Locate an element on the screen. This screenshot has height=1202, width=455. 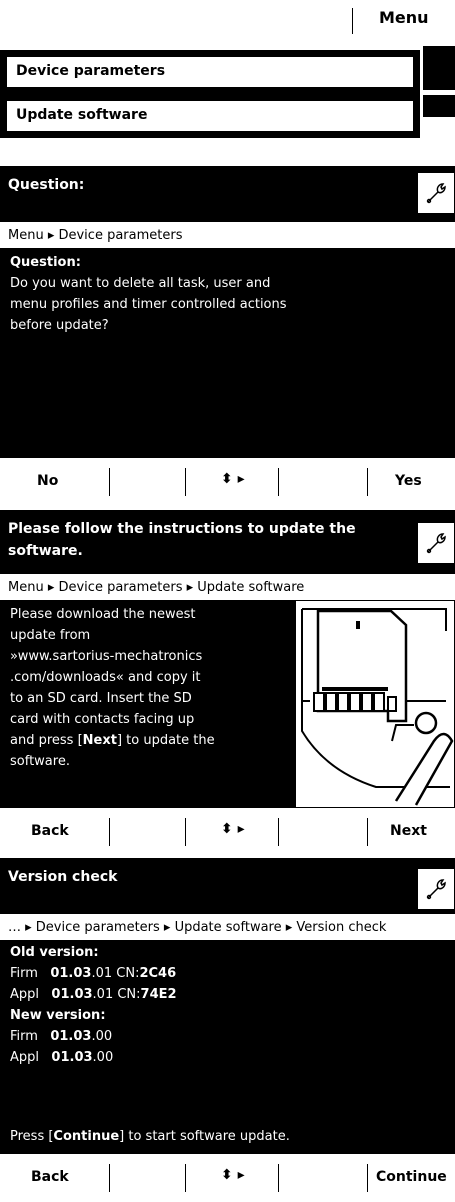
menu-separator is located at coordinates (352, 21).